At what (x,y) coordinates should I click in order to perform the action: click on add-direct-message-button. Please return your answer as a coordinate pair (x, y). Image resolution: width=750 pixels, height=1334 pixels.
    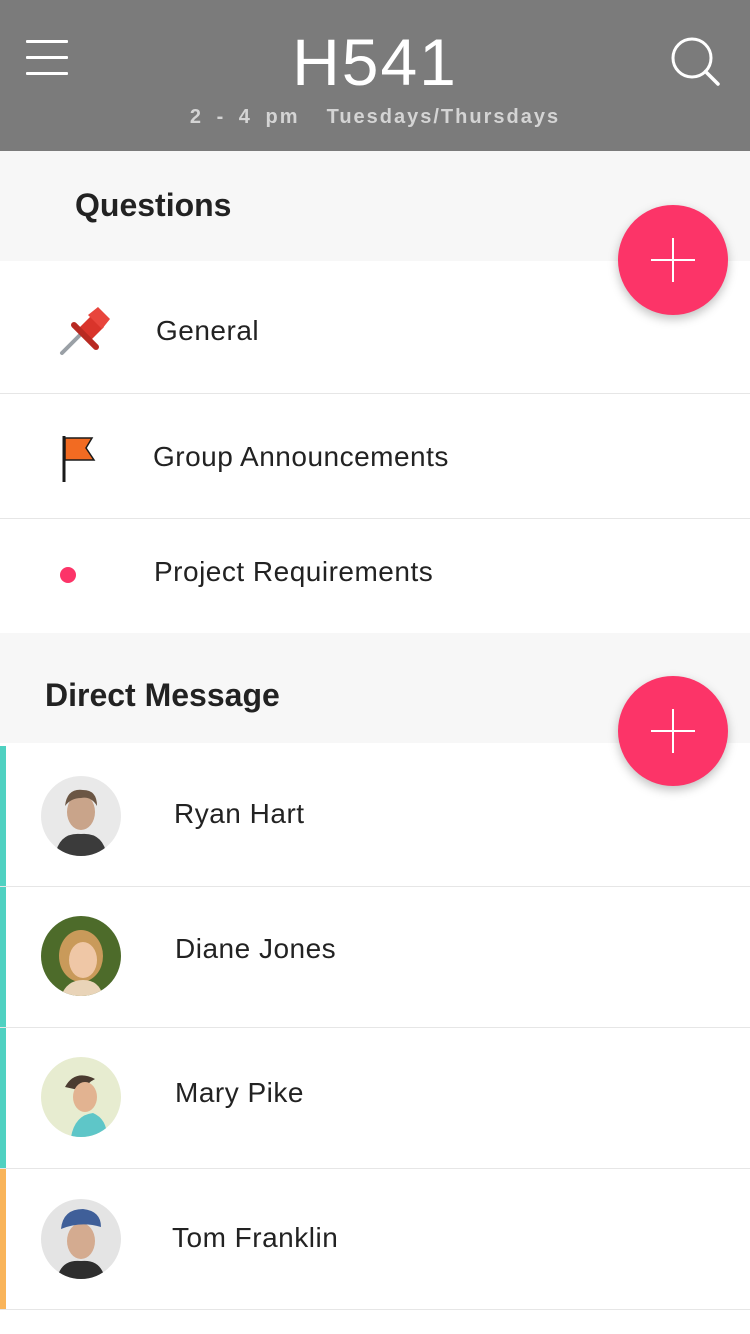
    Looking at the image, I should click on (673, 731).